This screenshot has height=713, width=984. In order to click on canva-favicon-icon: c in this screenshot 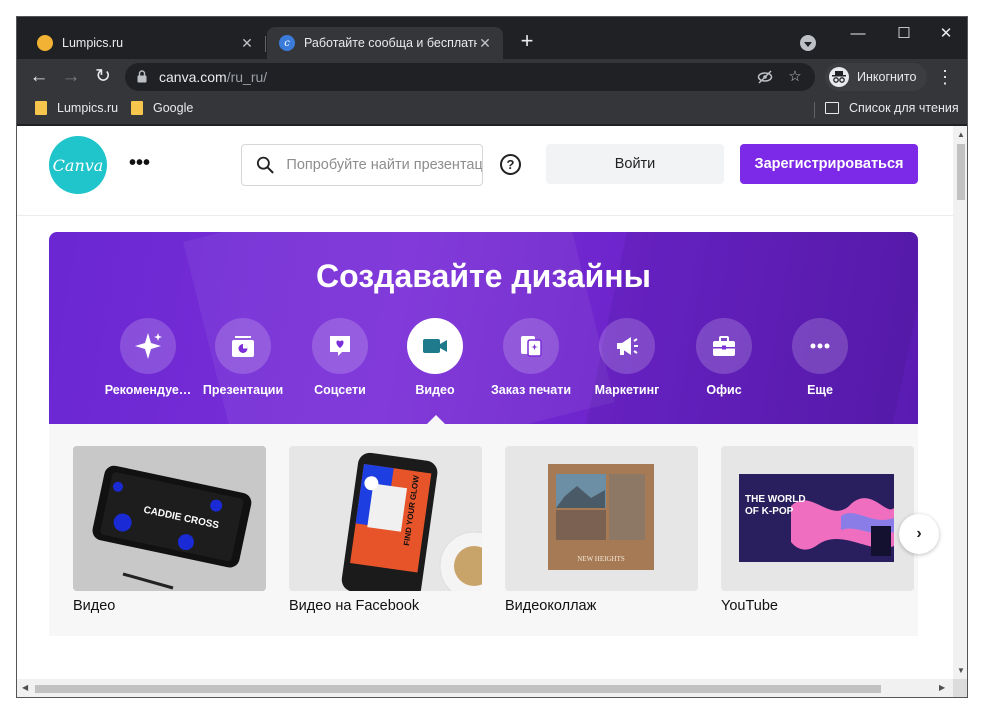, I will do `click(287, 43)`.